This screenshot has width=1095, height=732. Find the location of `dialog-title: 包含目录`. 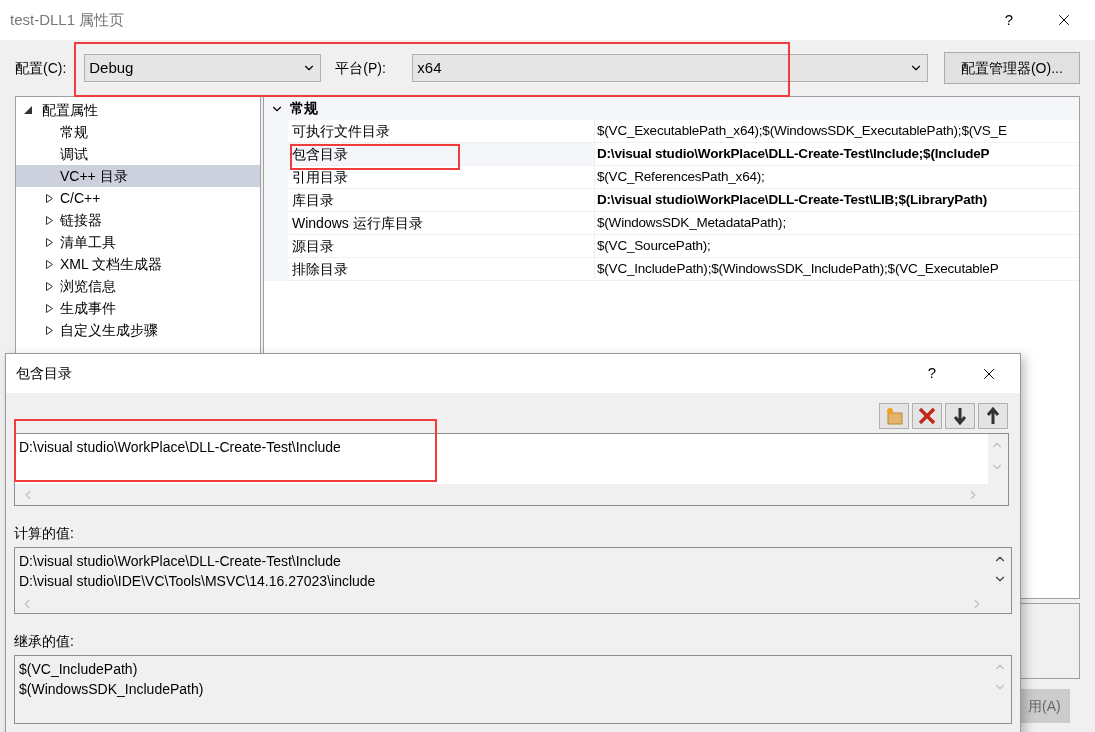

dialog-title: 包含目录 is located at coordinates (44, 373).